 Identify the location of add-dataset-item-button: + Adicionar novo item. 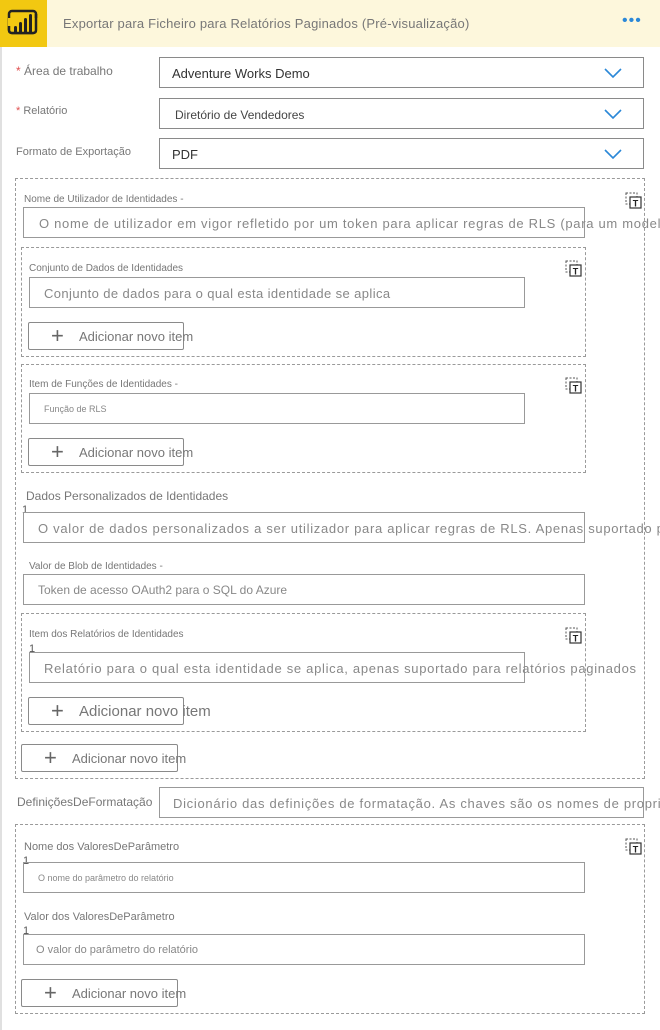
(110, 336).